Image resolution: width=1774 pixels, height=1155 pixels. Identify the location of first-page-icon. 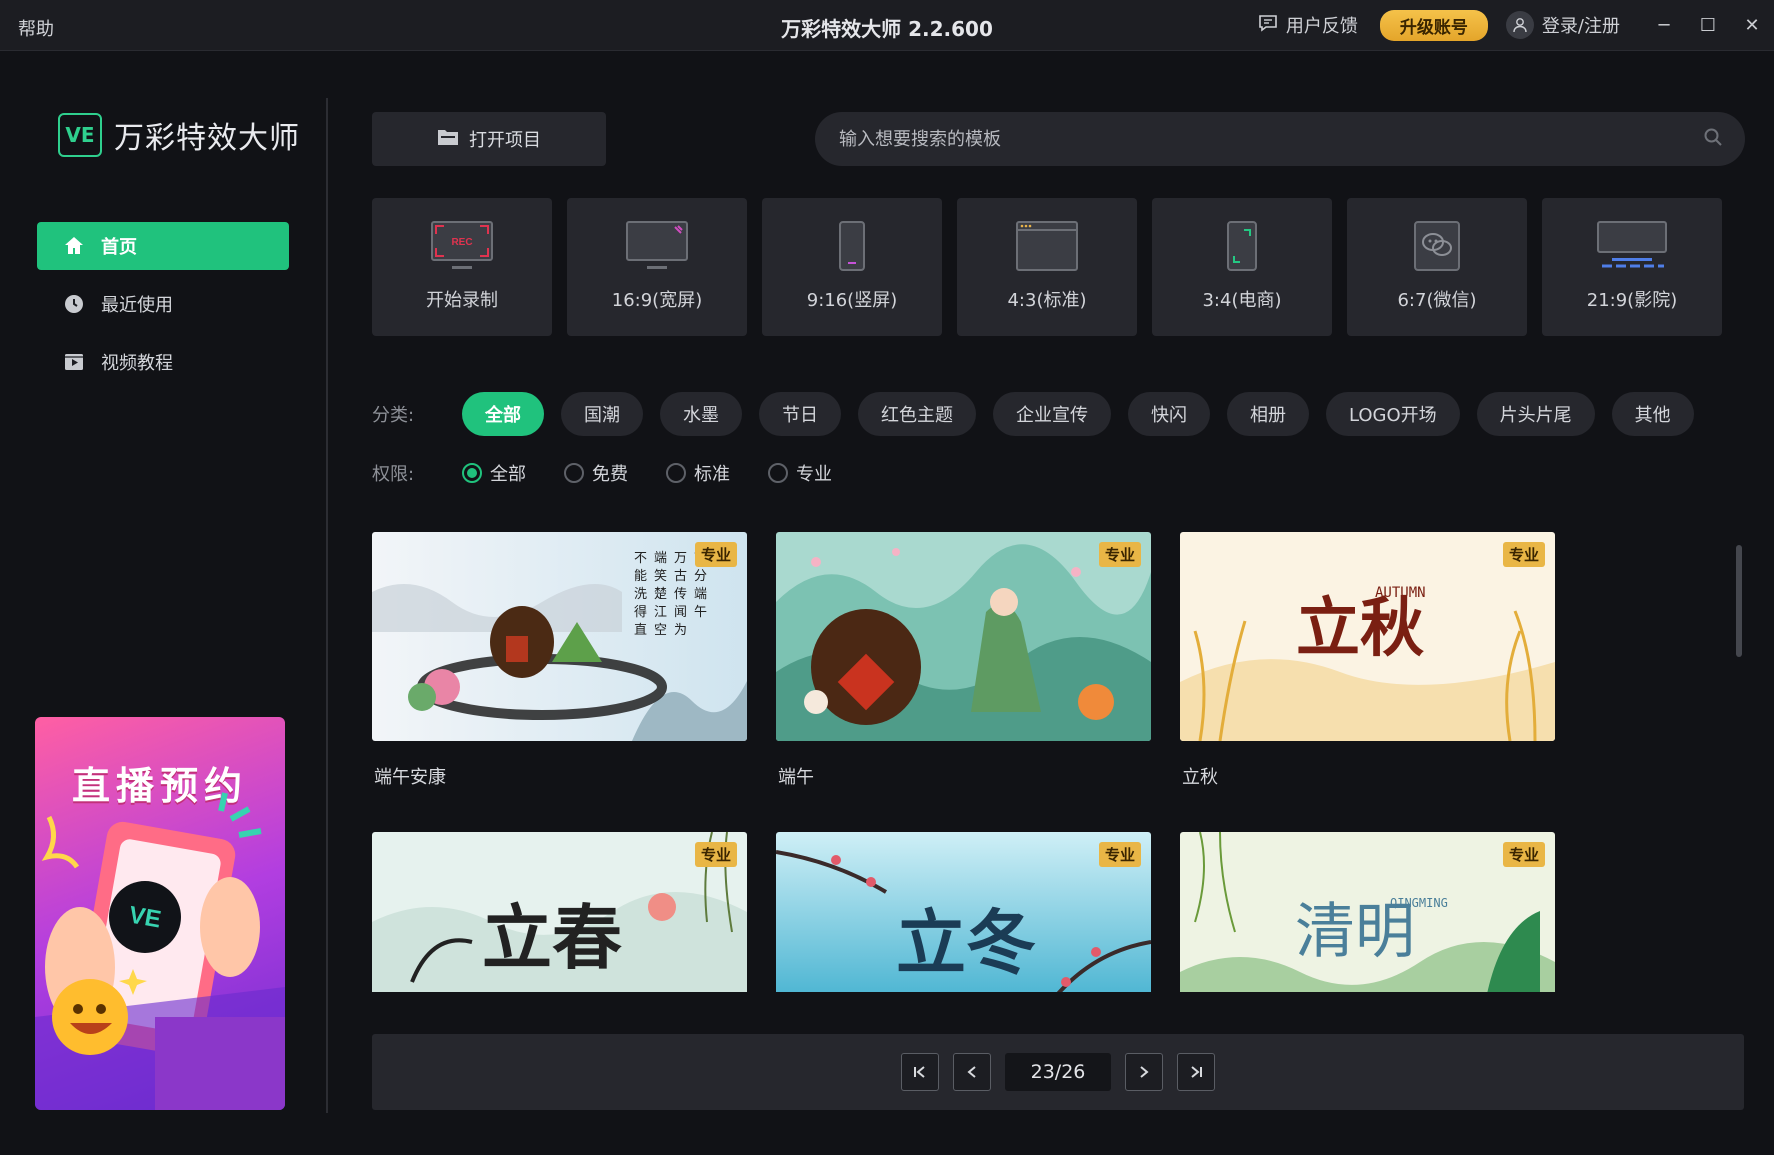
(919, 1072).